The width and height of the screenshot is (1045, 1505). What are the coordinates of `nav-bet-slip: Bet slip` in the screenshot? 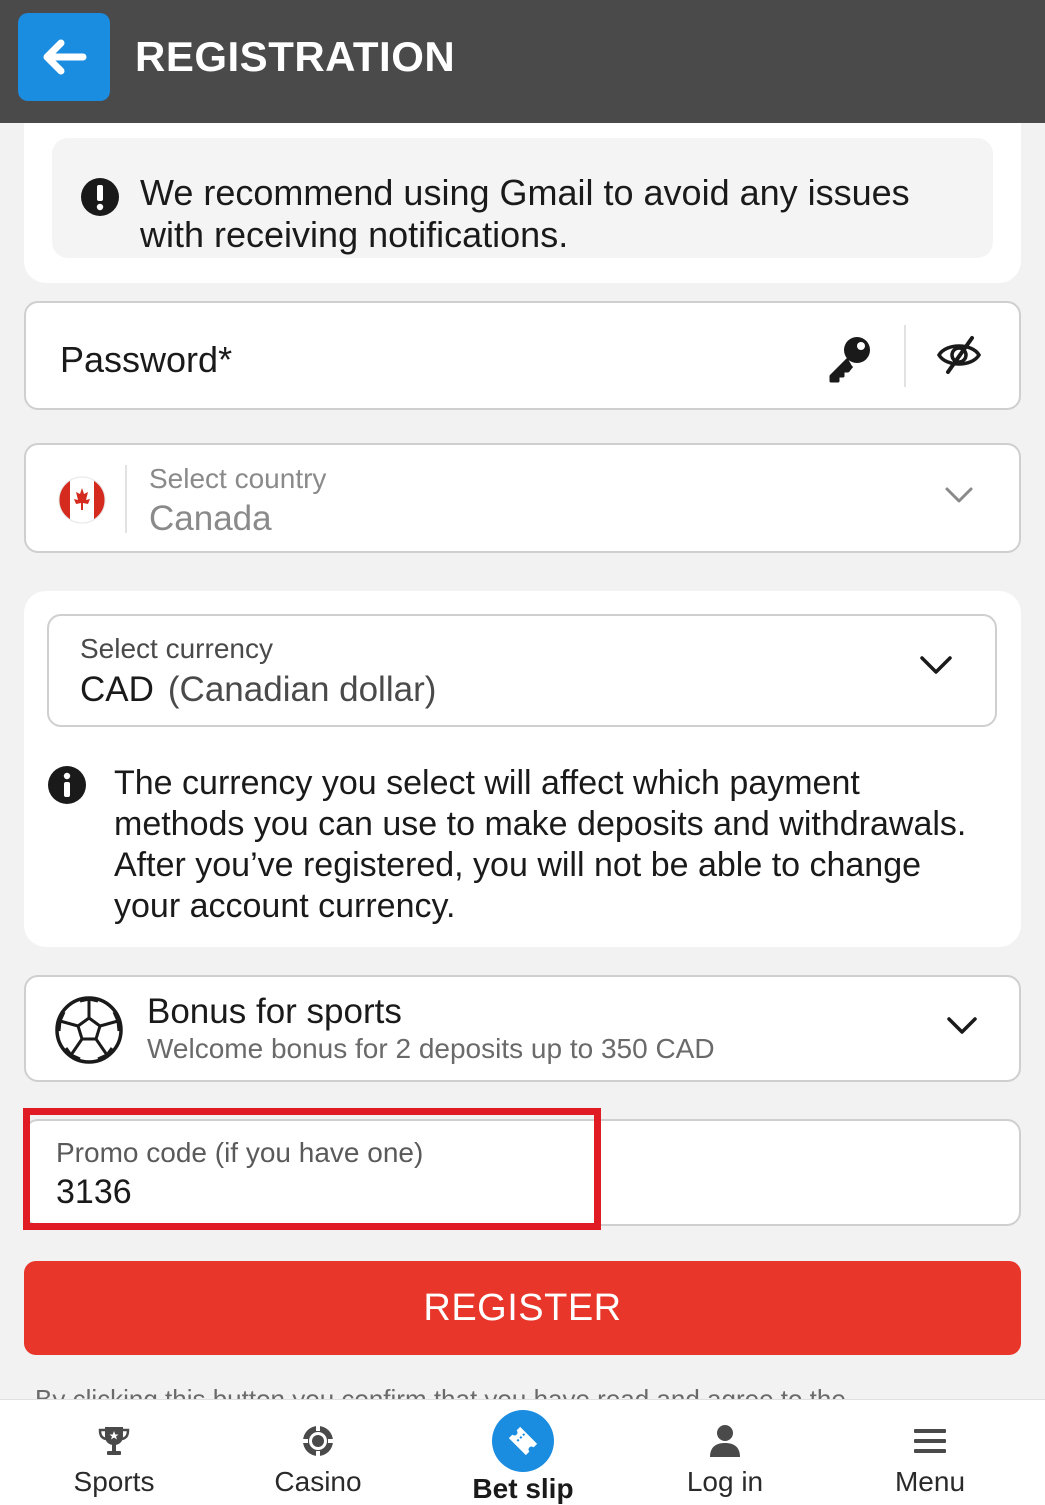 It's located at (523, 1452).